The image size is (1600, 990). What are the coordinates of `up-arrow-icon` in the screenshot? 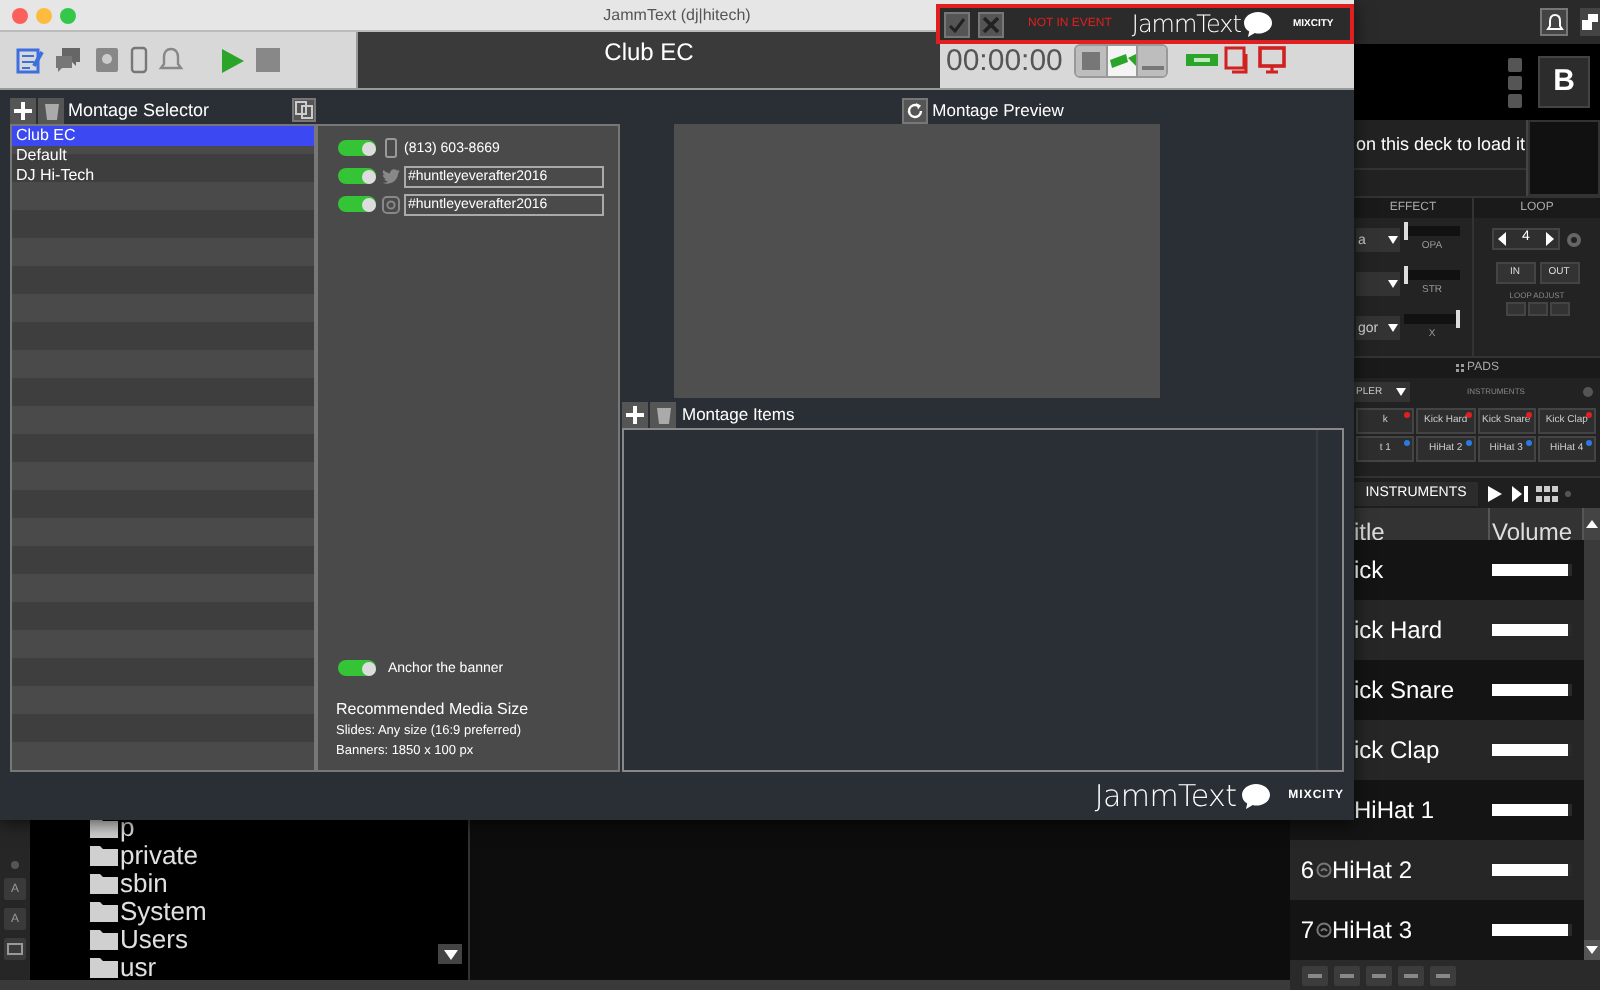 It's located at (1592, 524).